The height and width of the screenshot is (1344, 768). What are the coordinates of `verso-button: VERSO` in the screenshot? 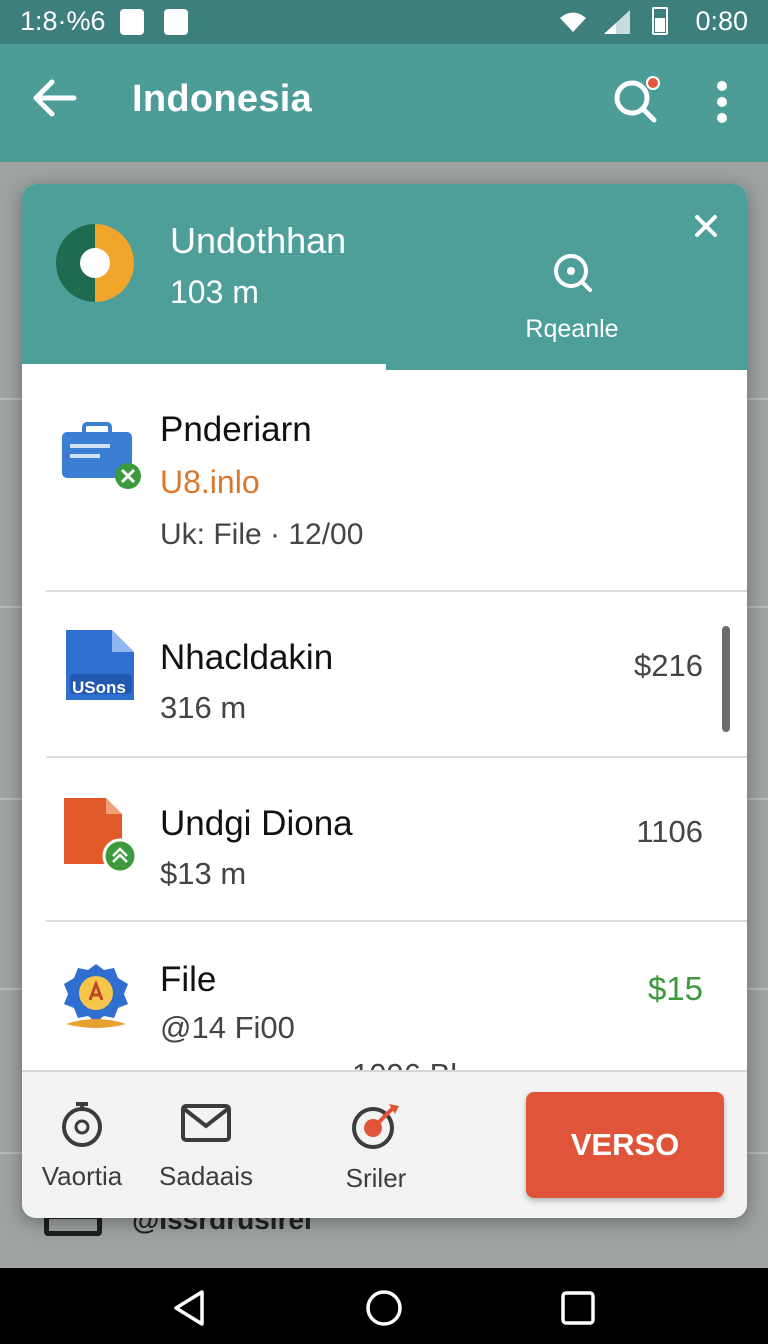 It's located at (625, 1145).